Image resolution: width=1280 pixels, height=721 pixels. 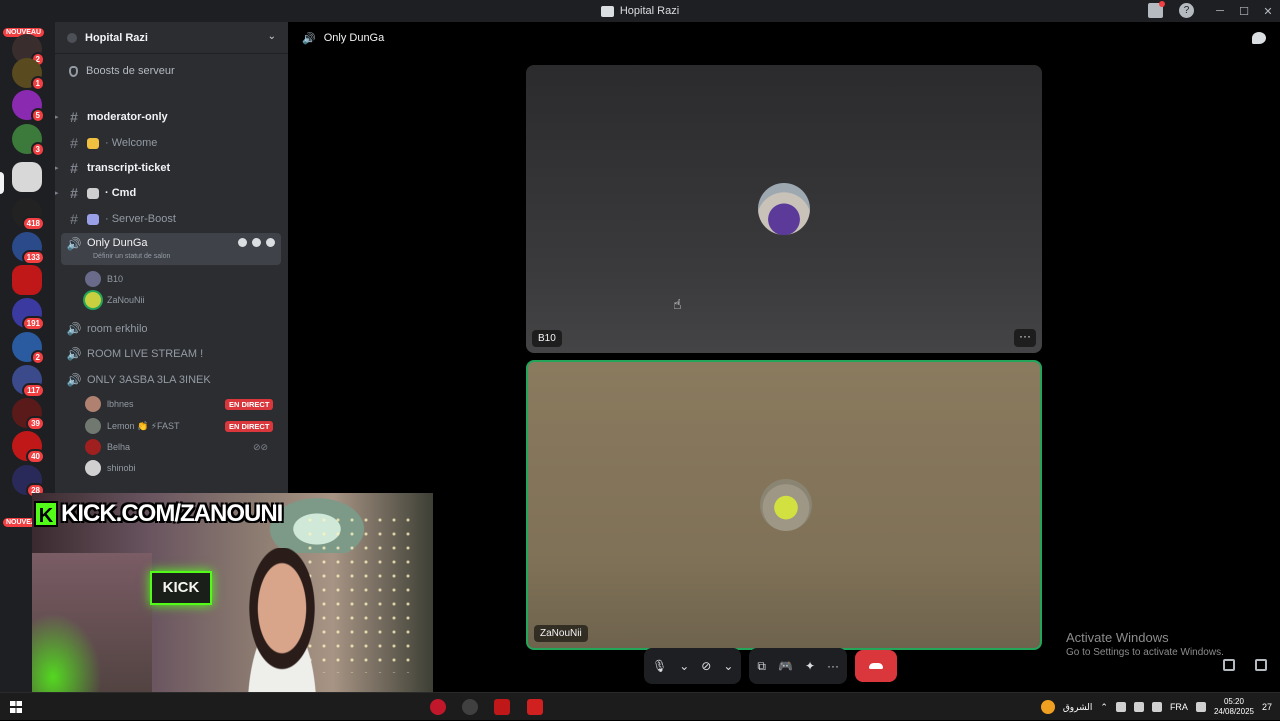 I want to click on server-icon-hopital-razi, so click(x=27, y=177).